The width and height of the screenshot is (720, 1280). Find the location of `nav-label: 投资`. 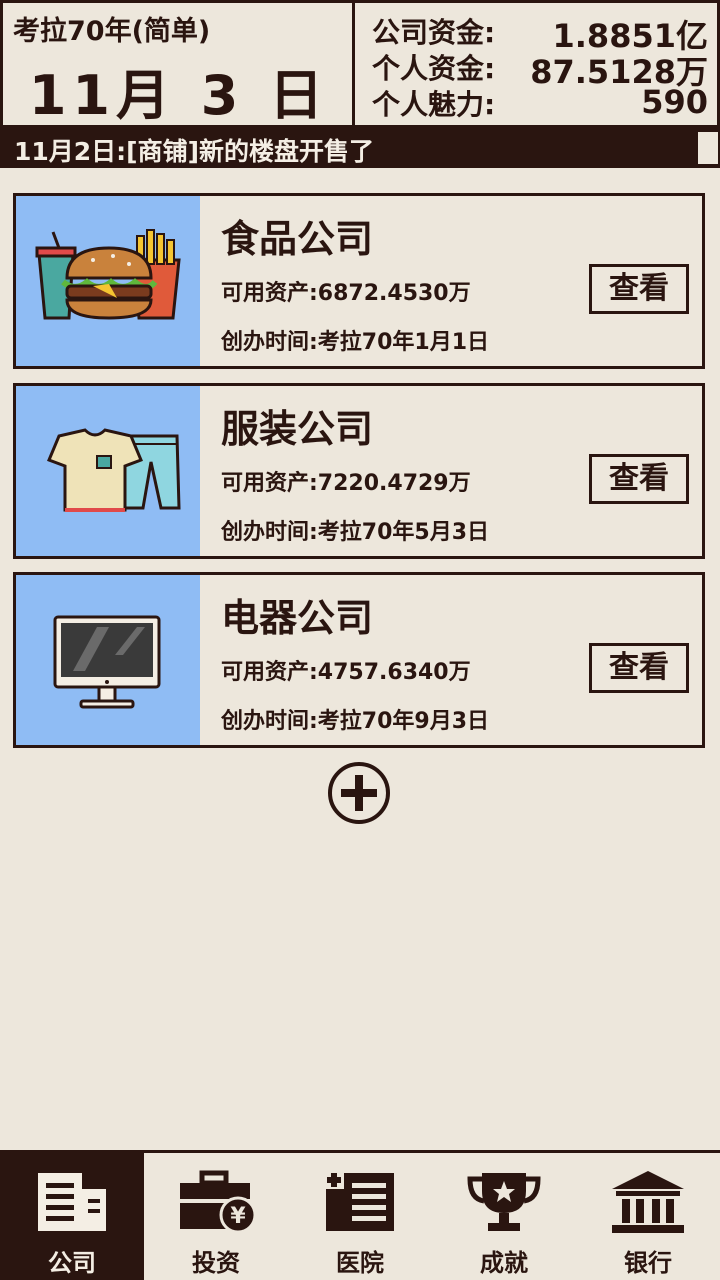

nav-label: 投资 is located at coordinates (216, 1263).